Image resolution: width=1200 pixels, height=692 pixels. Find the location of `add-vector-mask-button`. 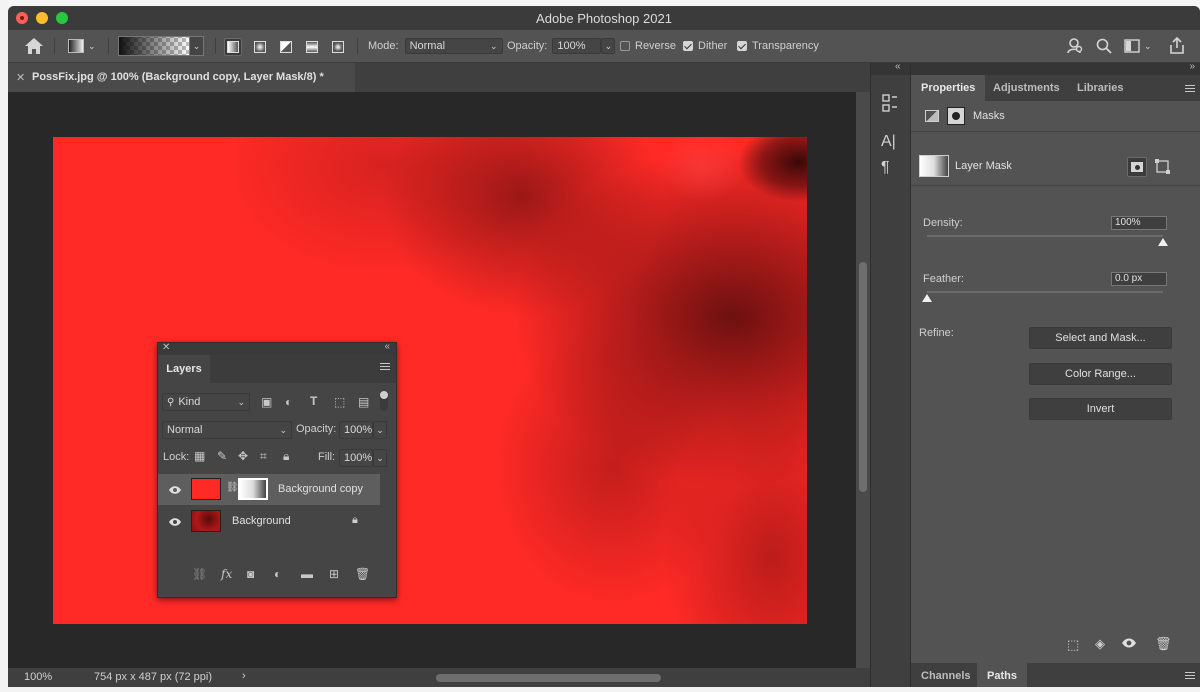

add-vector-mask-button is located at coordinates (1163, 167).